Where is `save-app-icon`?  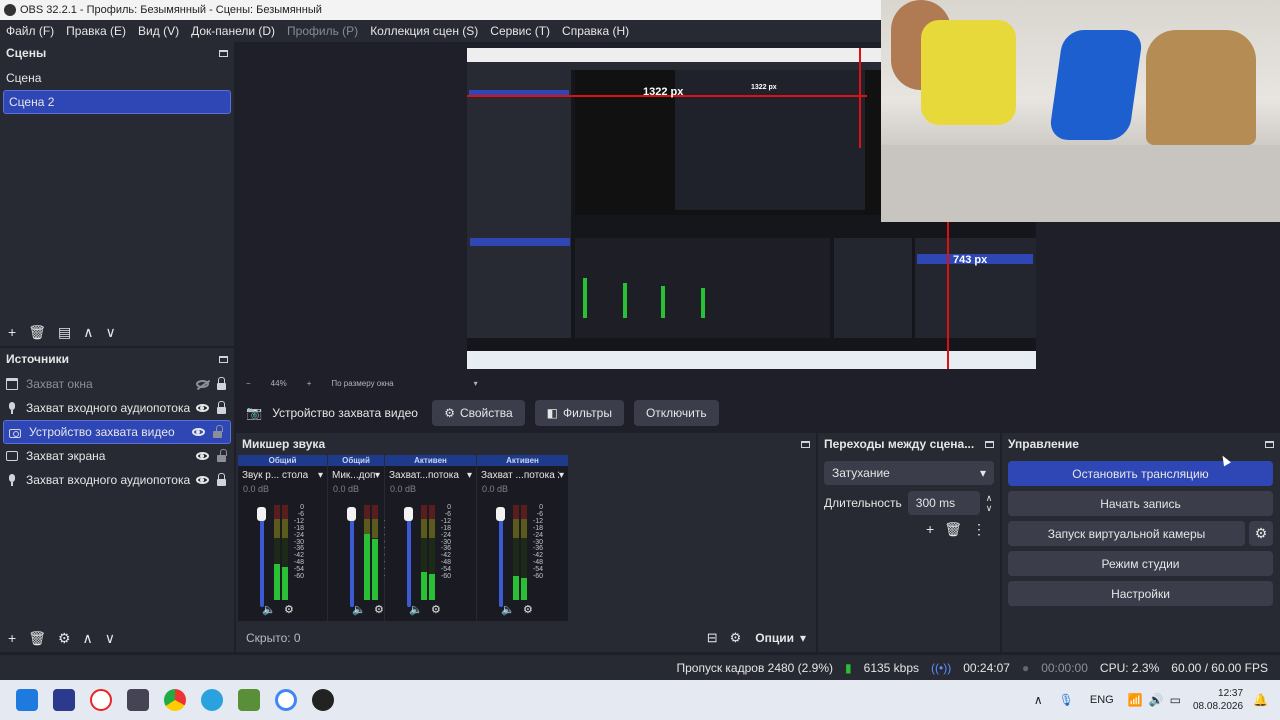
save-app-icon is located at coordinates (64, 700).